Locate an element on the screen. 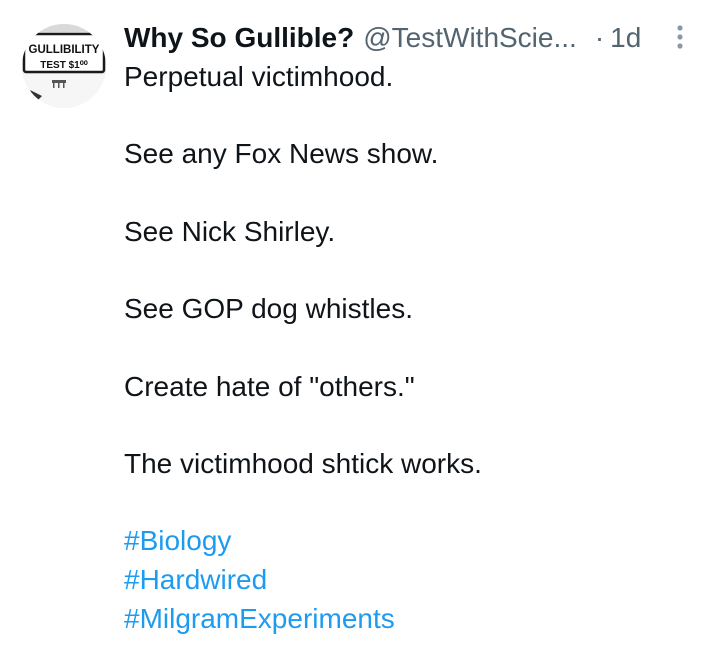 The height and width of the screenshot is (649, 720). tweet-text-line: Create hate of "others." is located at coordinates (269, 386).